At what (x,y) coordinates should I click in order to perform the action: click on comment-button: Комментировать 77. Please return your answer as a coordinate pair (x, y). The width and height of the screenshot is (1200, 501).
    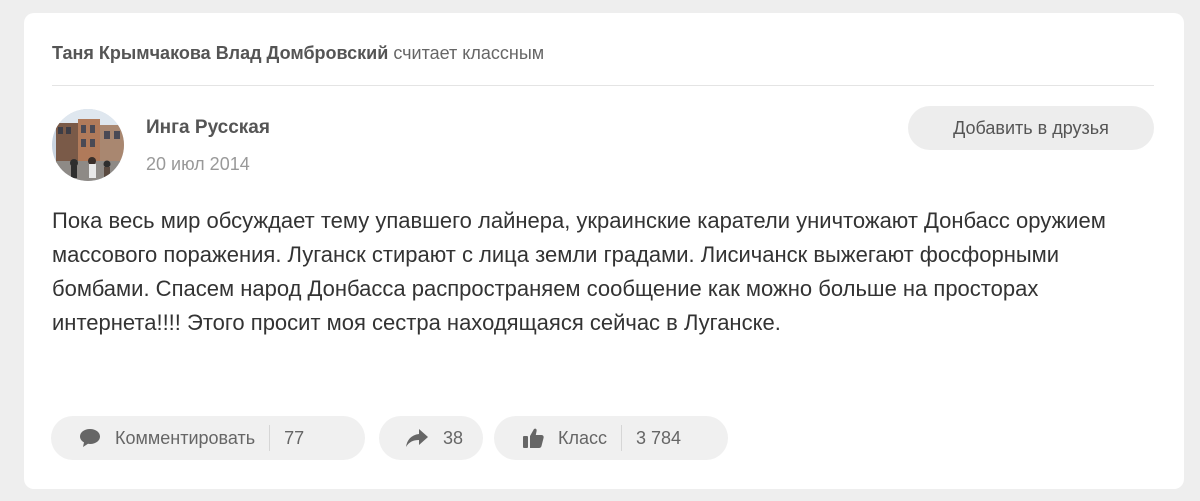
    Looking at the image, I should click on (208, 438).